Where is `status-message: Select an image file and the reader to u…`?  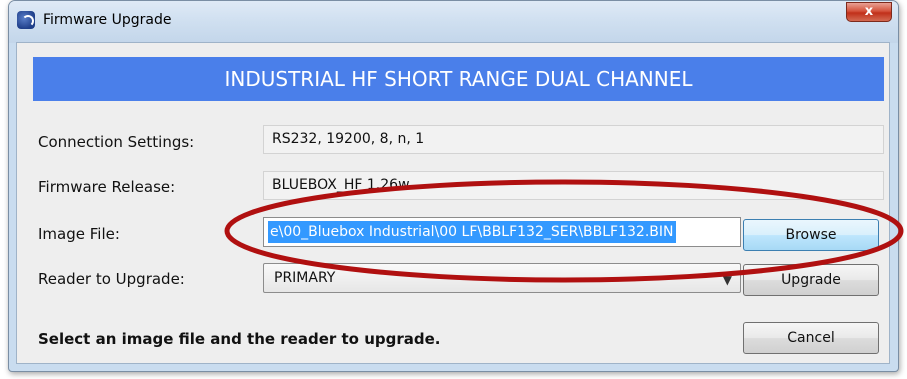 status-message: Select an image file and the reader to u… is located at coordinates (239, 339).